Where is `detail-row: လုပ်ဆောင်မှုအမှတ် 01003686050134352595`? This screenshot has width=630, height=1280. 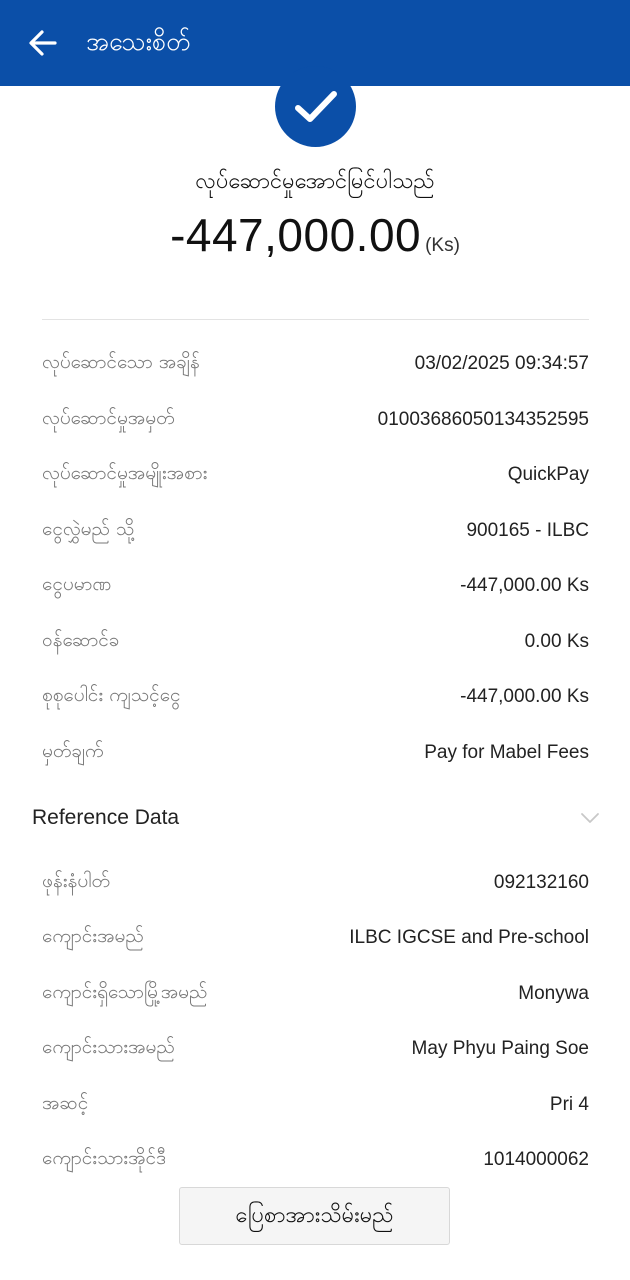
detail-row: လုပ်ဆောင်မှုအမှတ် 01003686050134352595 is located at coordinates (315, 420).